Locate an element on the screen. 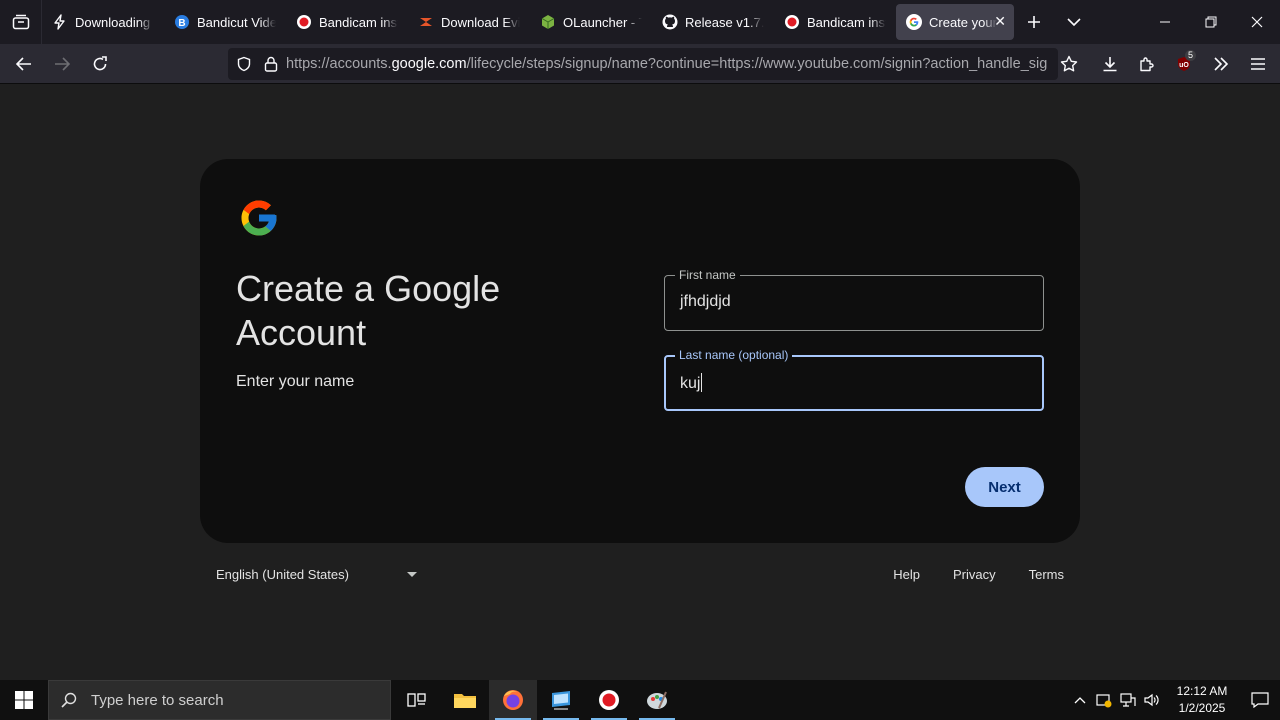 The image size is (1280, 720). taskbar-search-placeholder: Type here to search is located at coordinates (157, 700).